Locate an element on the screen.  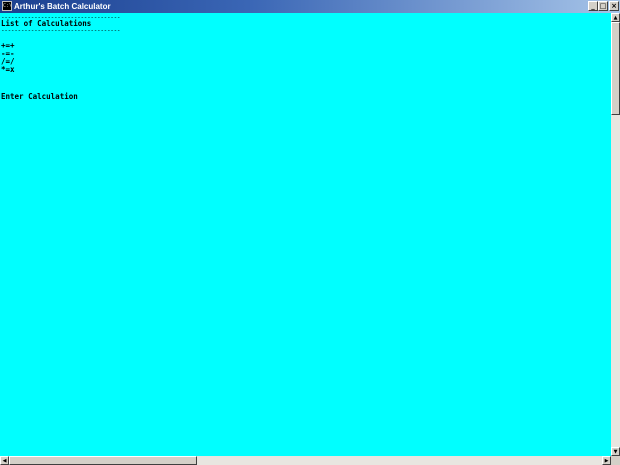
scroll-up-arrow-icon: ▲ is located at coordinates (615, 17).